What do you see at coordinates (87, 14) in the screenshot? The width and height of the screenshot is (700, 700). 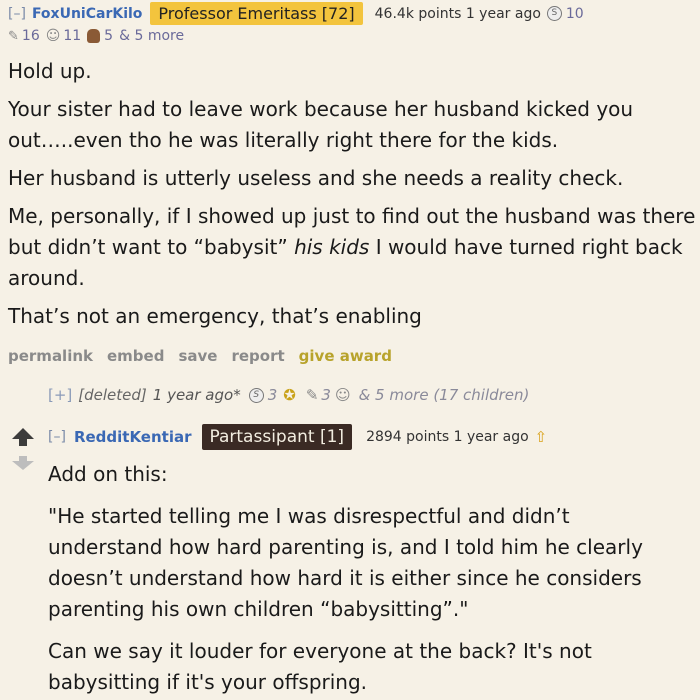 I see `comment-author: FoxUniCarKilo` at bounding box center [87, 14].